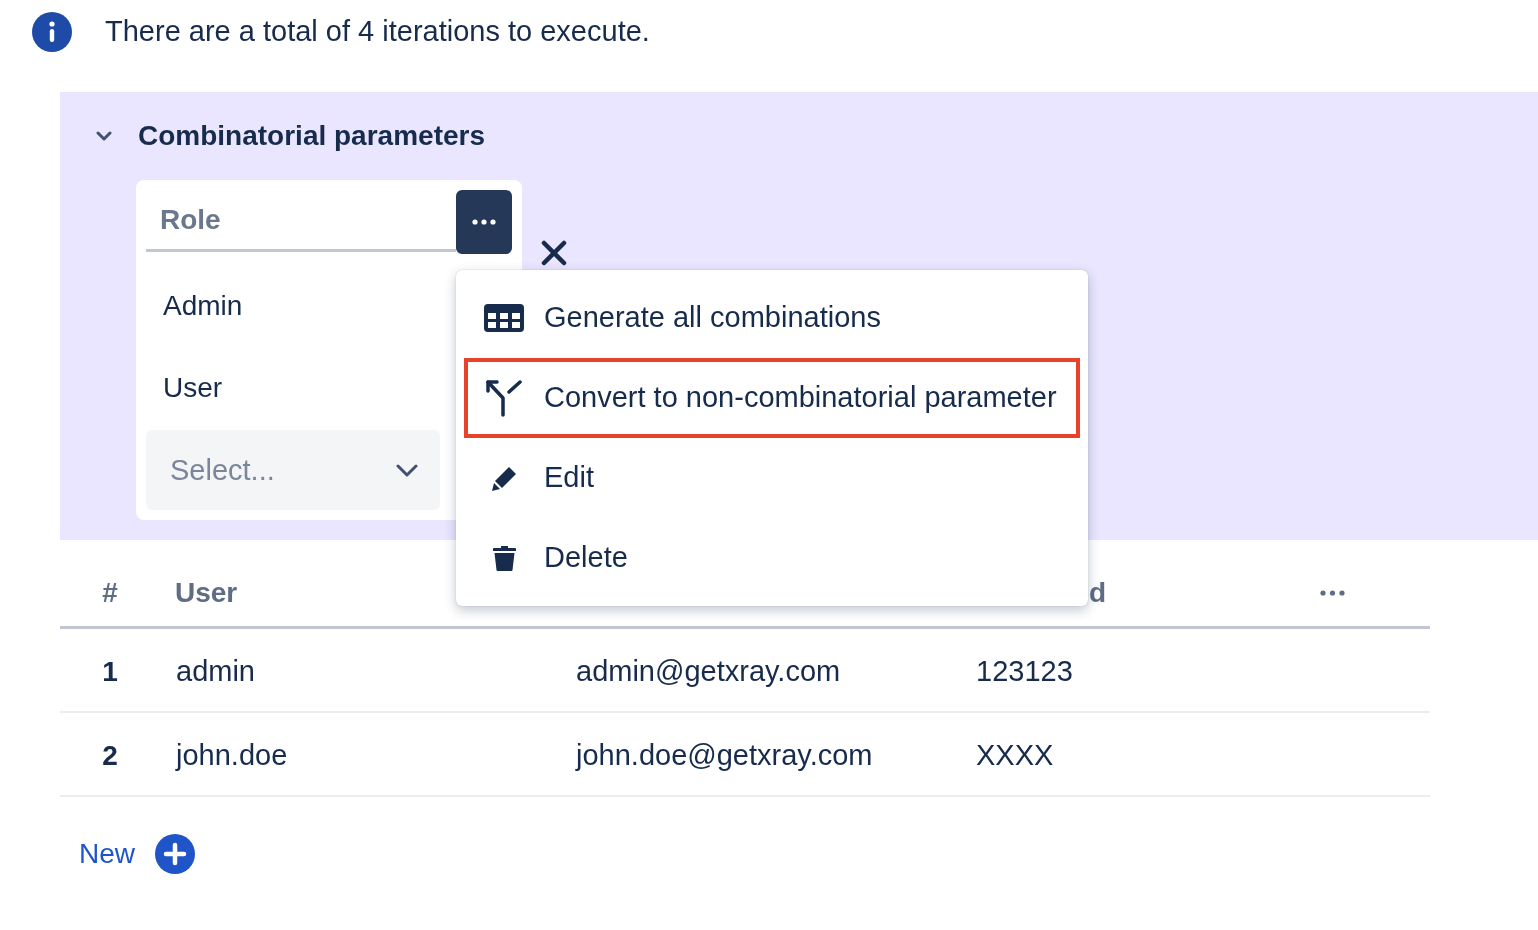 The width and height of the screenshot is (1538, 930). Describe the element at coordinates (1024, 671) in the screenshot. I see `table-cell: 123123` at that location.